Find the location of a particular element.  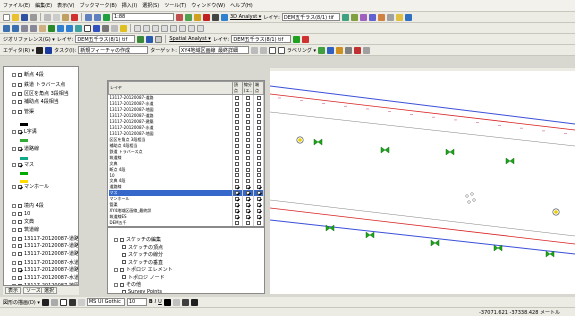

pan-icon is located at coordinates (42, 28).